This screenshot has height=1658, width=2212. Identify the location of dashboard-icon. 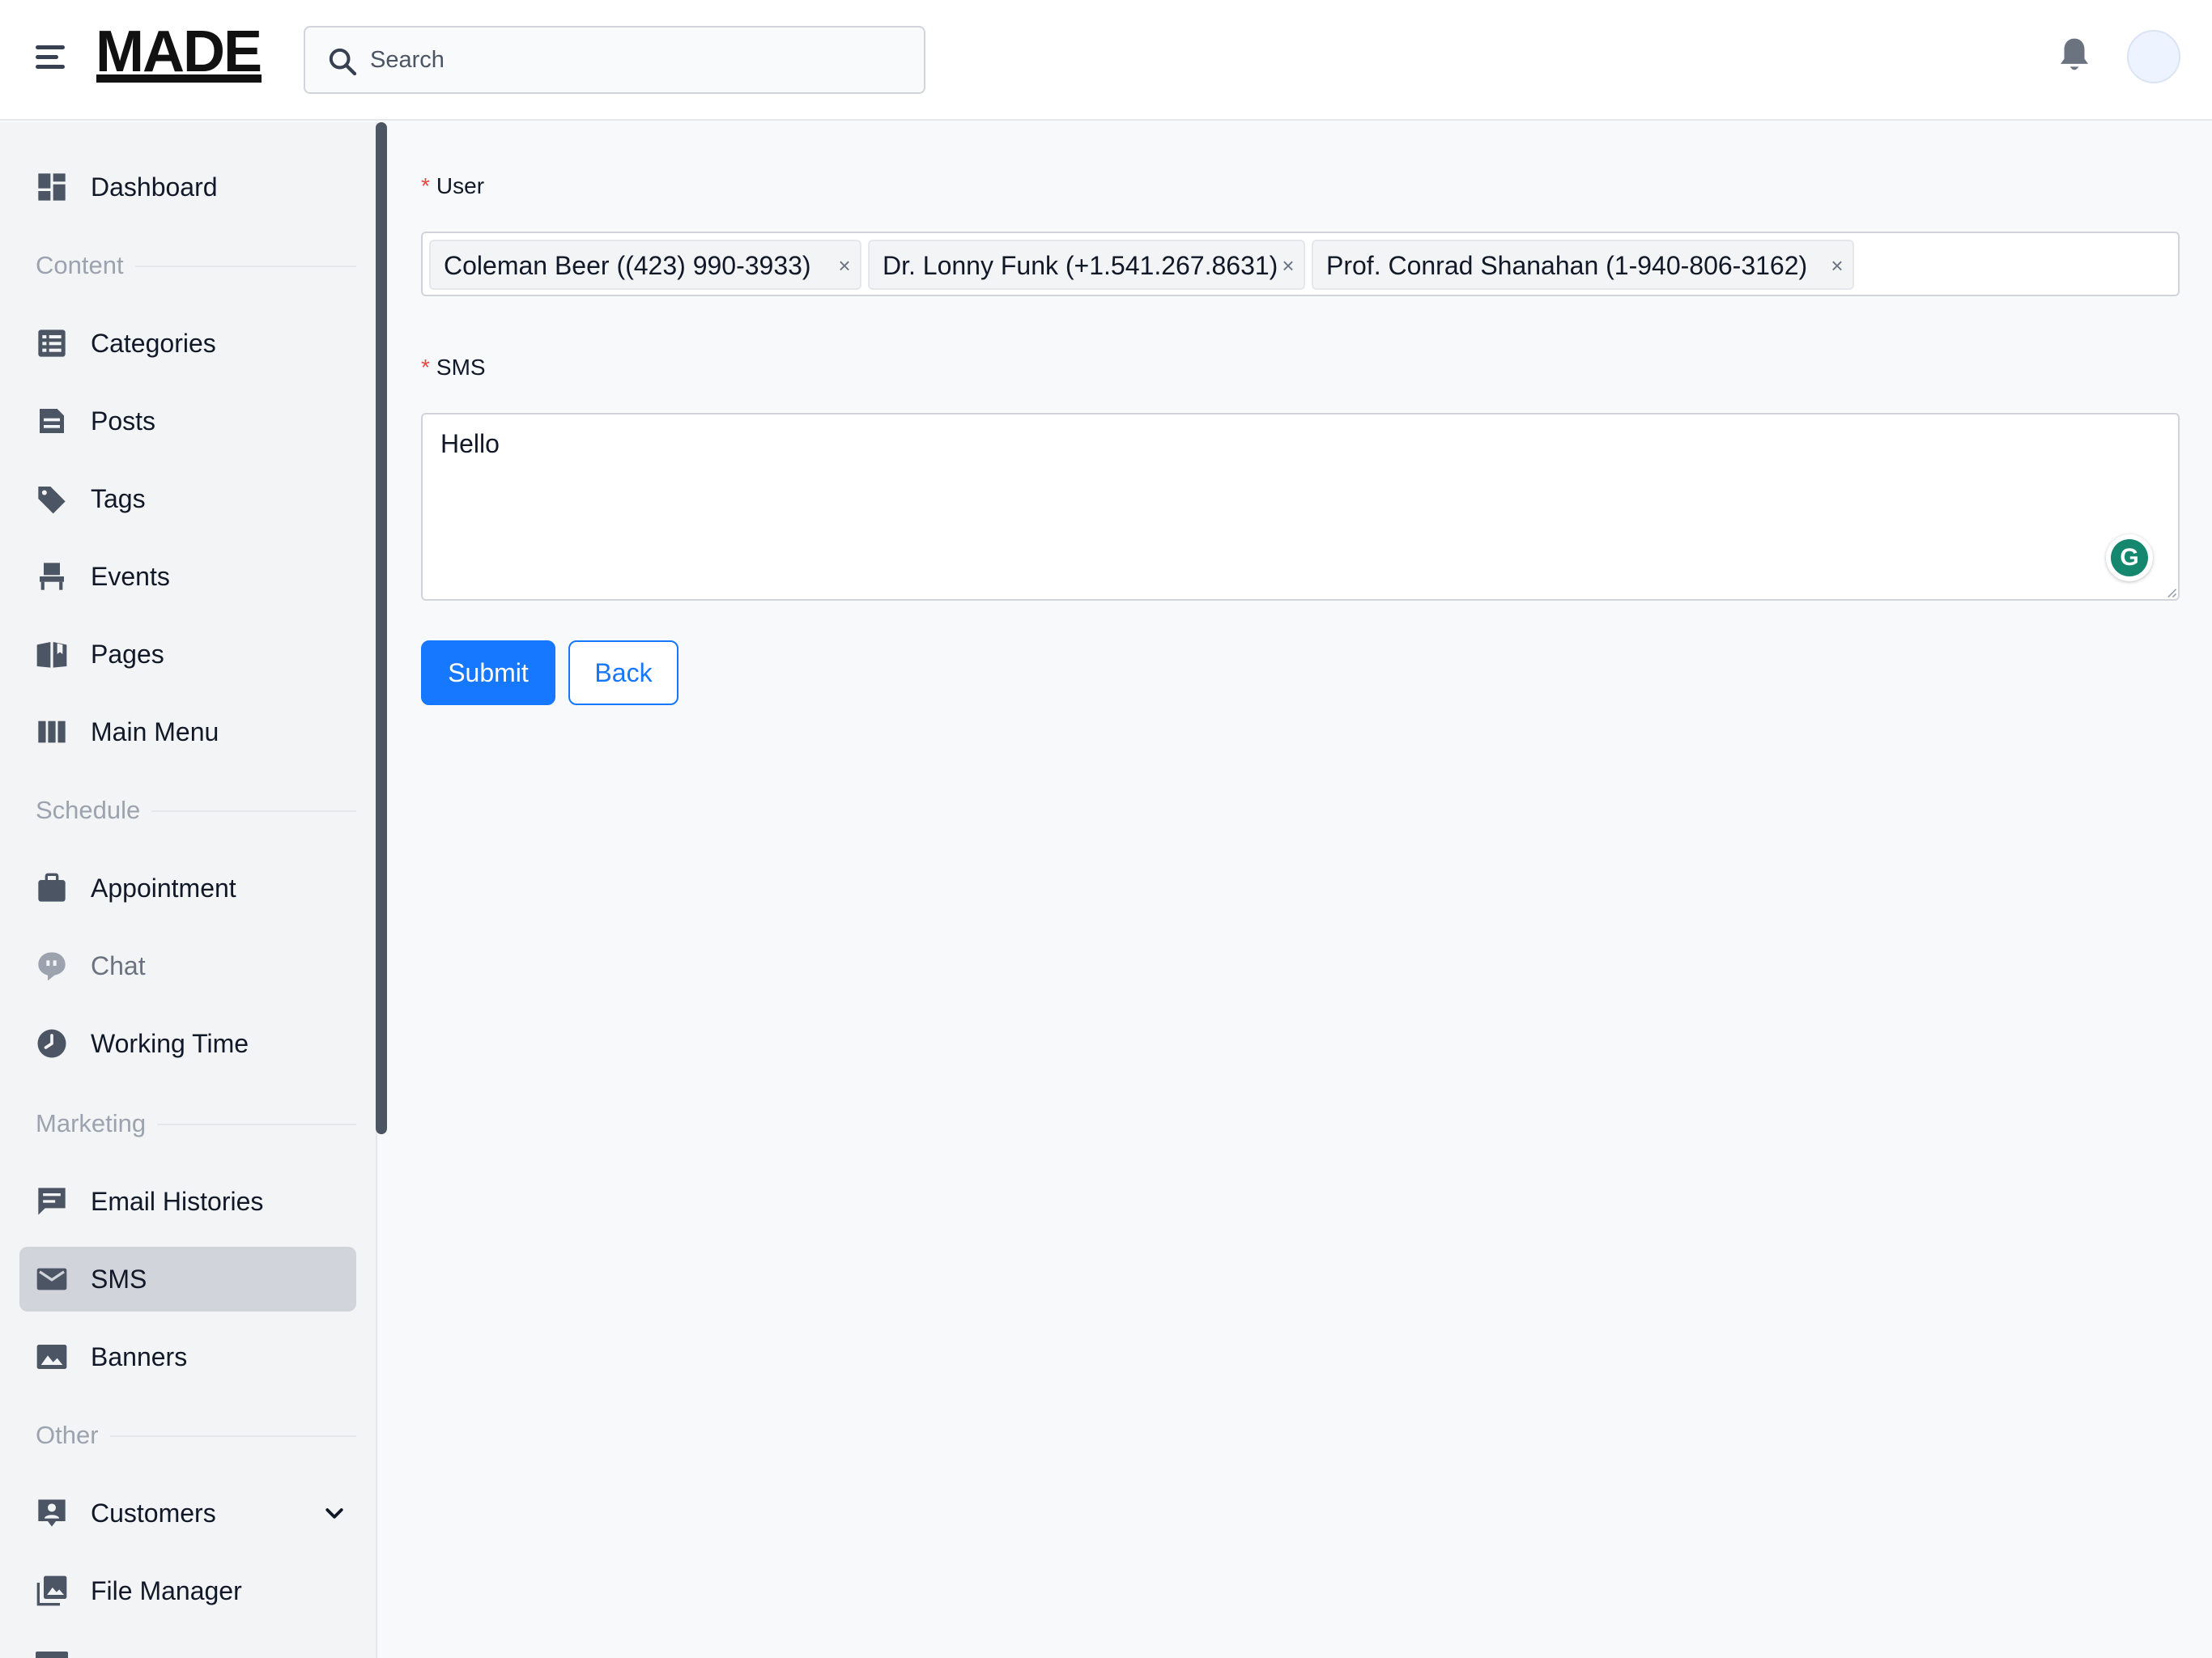
(52, 187).